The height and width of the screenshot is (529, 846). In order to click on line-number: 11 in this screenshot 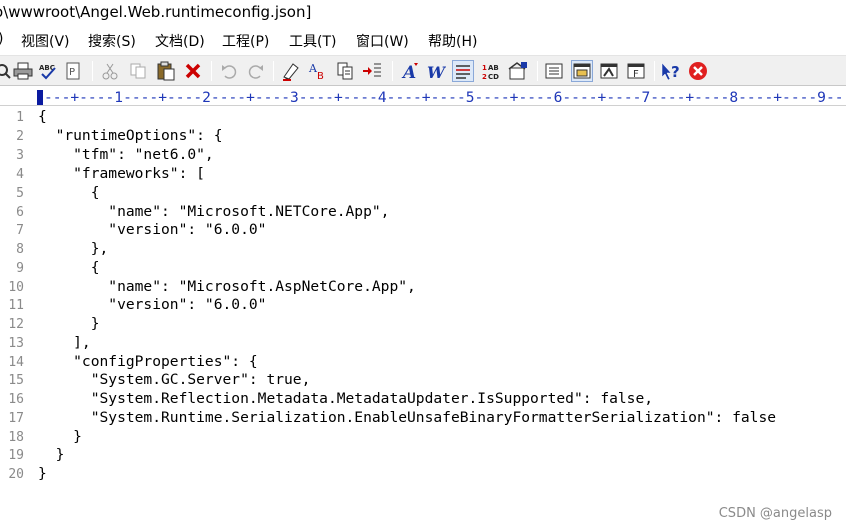, I will do `click(16, 305)`.